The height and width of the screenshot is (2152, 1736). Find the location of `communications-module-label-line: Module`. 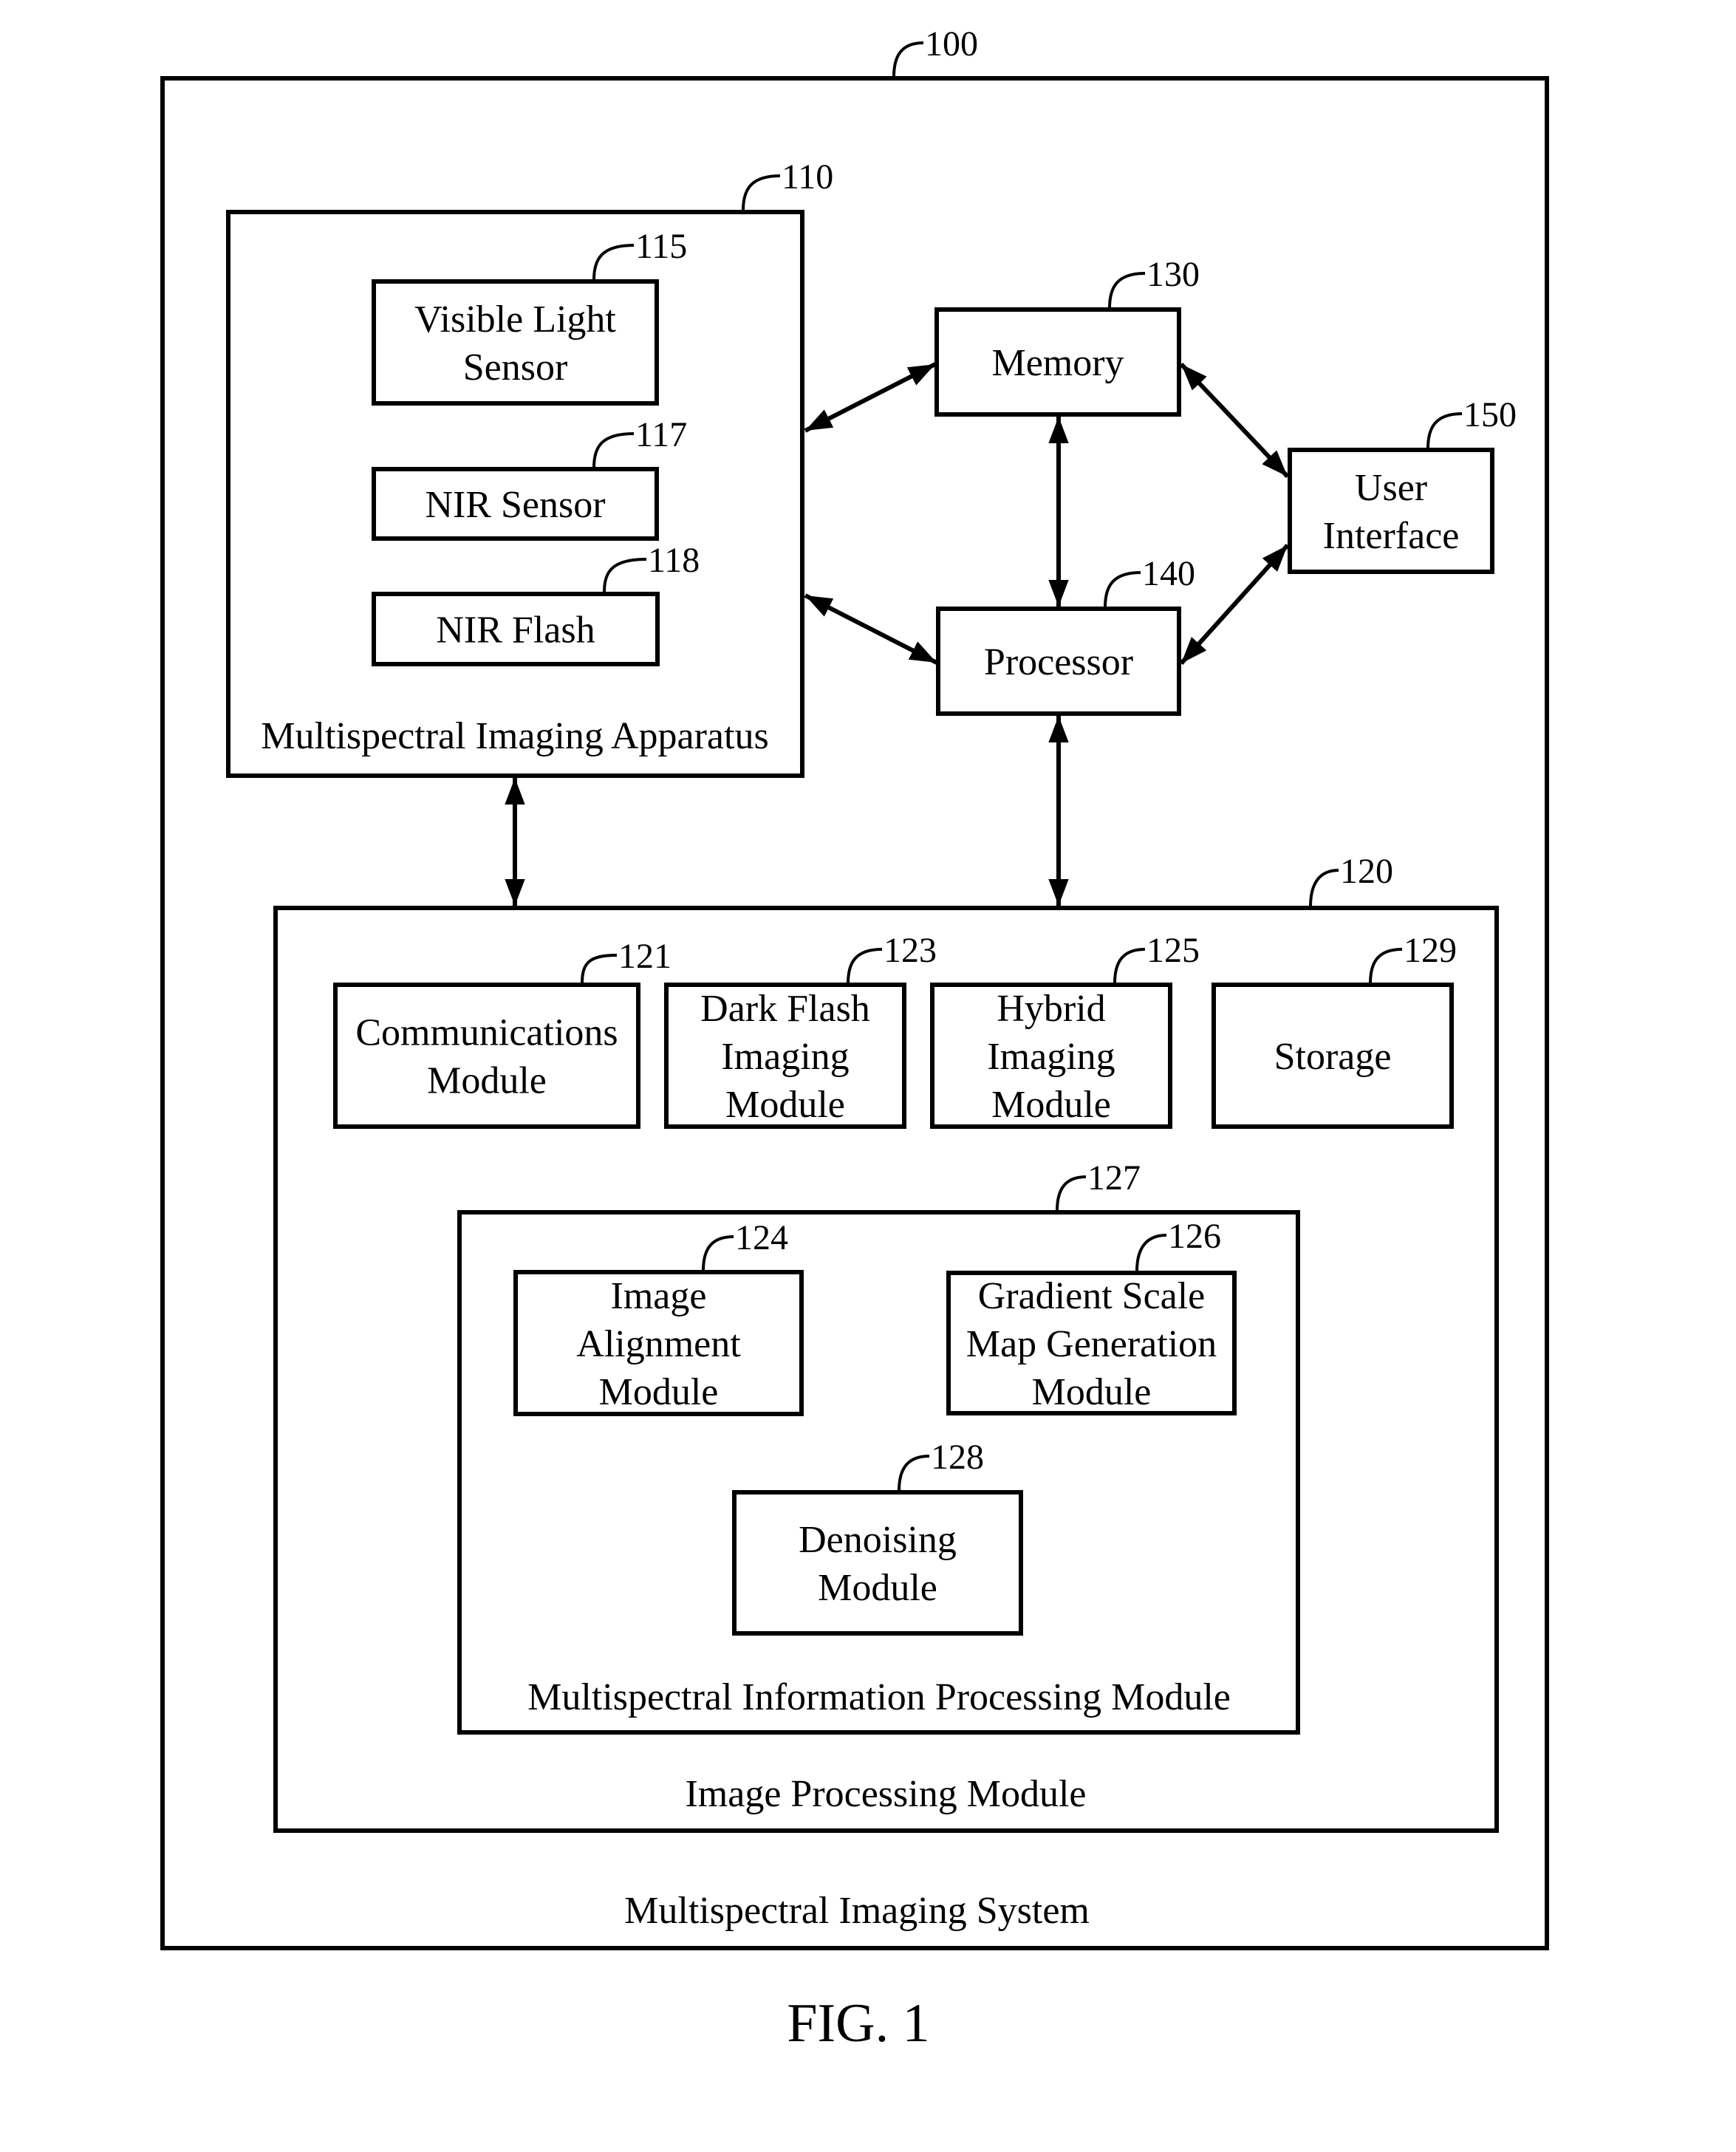

communications-module-label-line: Module is located at coordinates (487, 1081).